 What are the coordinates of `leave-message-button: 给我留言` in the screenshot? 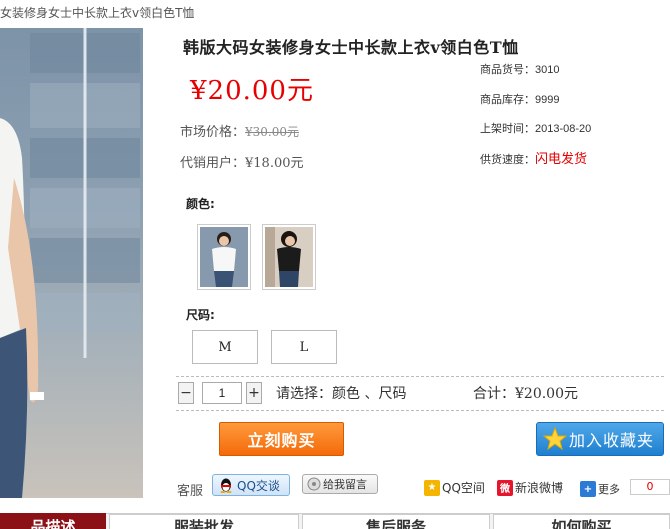 It's located at (340, 484).